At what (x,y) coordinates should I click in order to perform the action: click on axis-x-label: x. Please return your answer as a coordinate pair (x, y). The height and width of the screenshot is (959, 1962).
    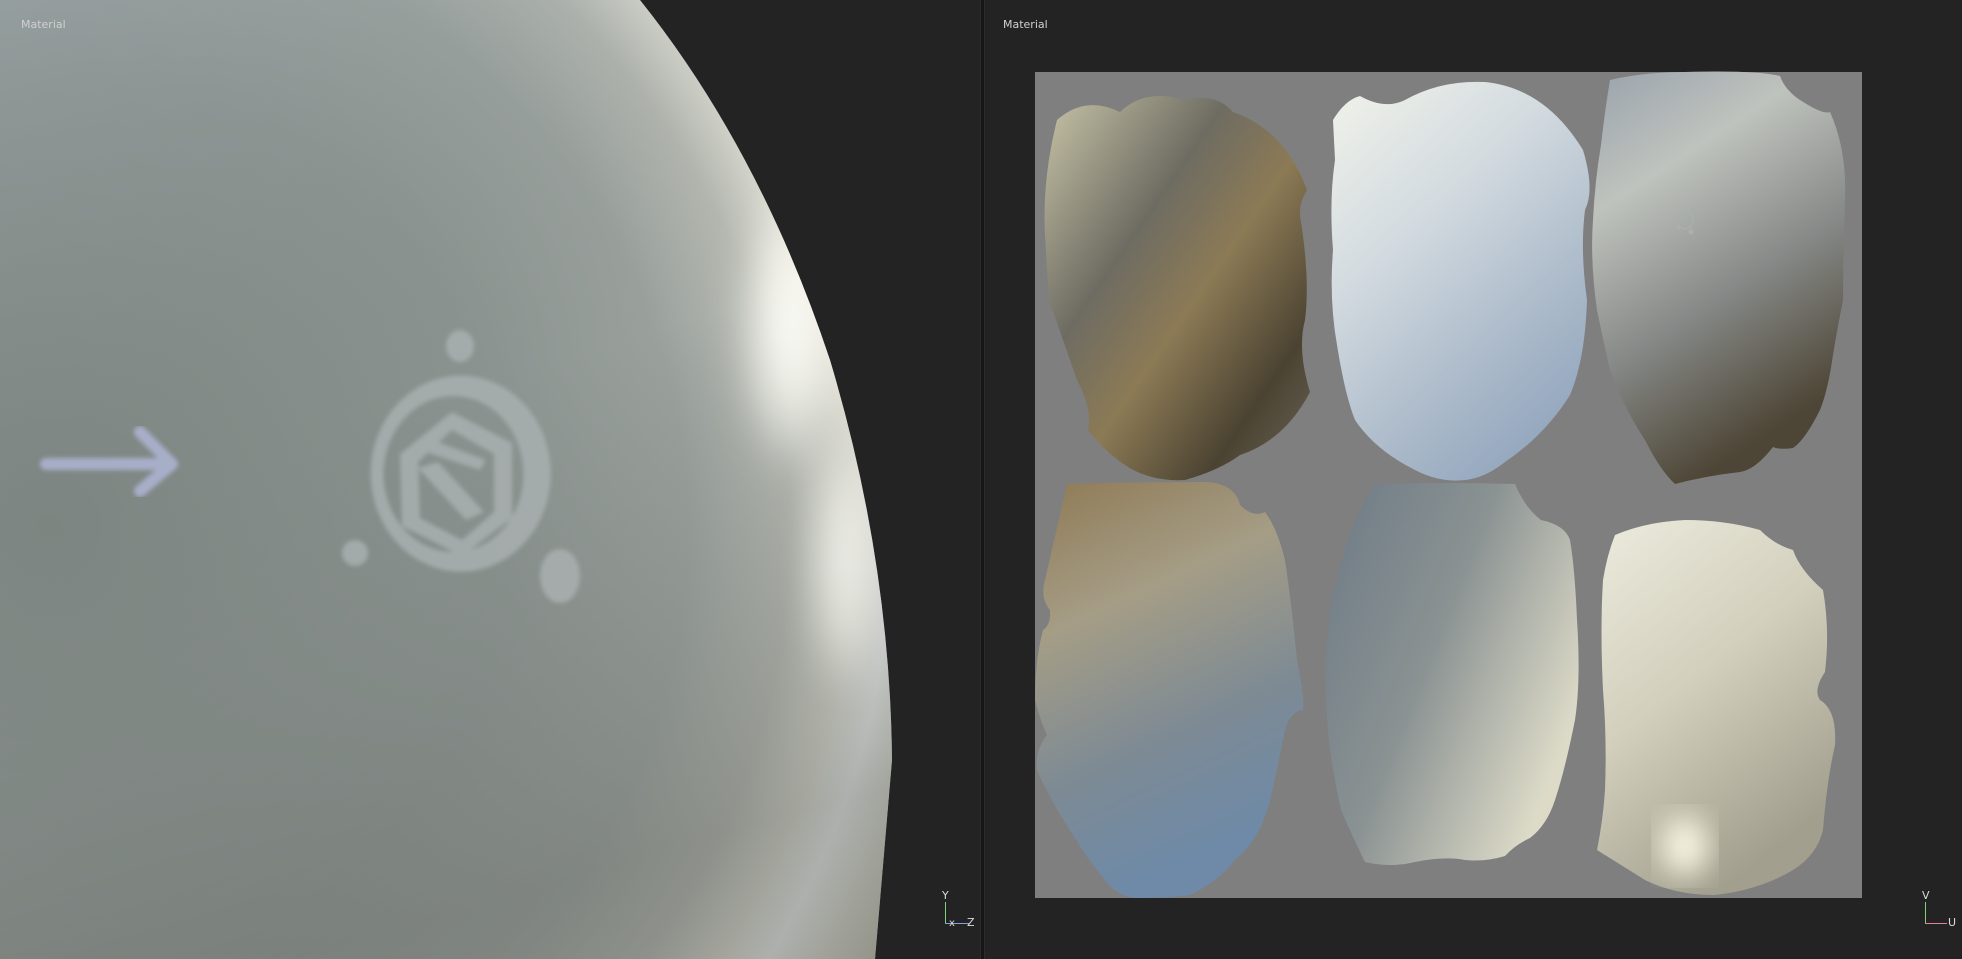
    Looking at the image, I should click on (952, 923).